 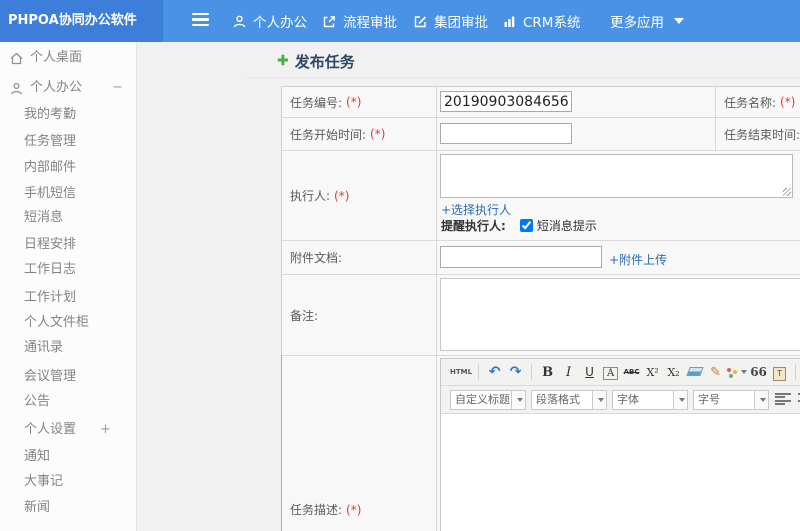 What do you see at coordinates (506, 133) in the screenshot?
I see `start-time-input` at bounding box center [506, 133].